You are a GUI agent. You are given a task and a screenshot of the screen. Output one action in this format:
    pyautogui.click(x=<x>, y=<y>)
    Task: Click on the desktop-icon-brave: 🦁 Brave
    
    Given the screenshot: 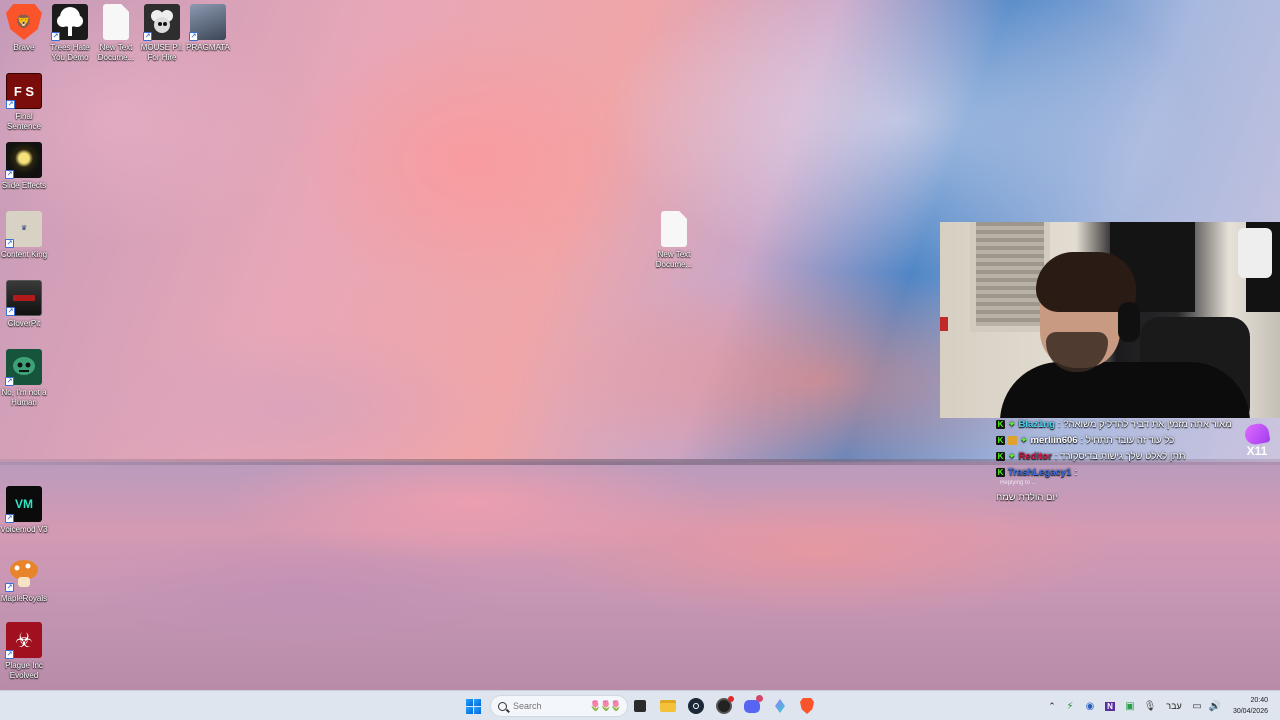 What is the action you would take?
    pyautogui.click(x=24, y=28)
    